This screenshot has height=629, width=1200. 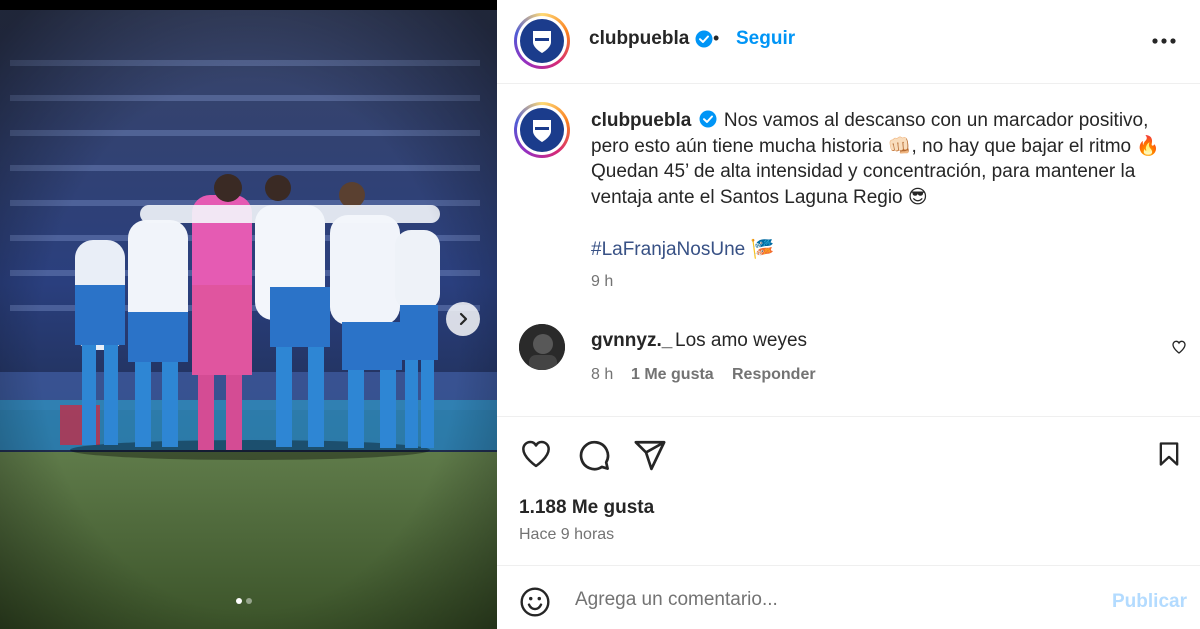 What do you see at coordinates (848, 83) in the screenshot?
I see `header-divider` at bounding box center [848, 83].